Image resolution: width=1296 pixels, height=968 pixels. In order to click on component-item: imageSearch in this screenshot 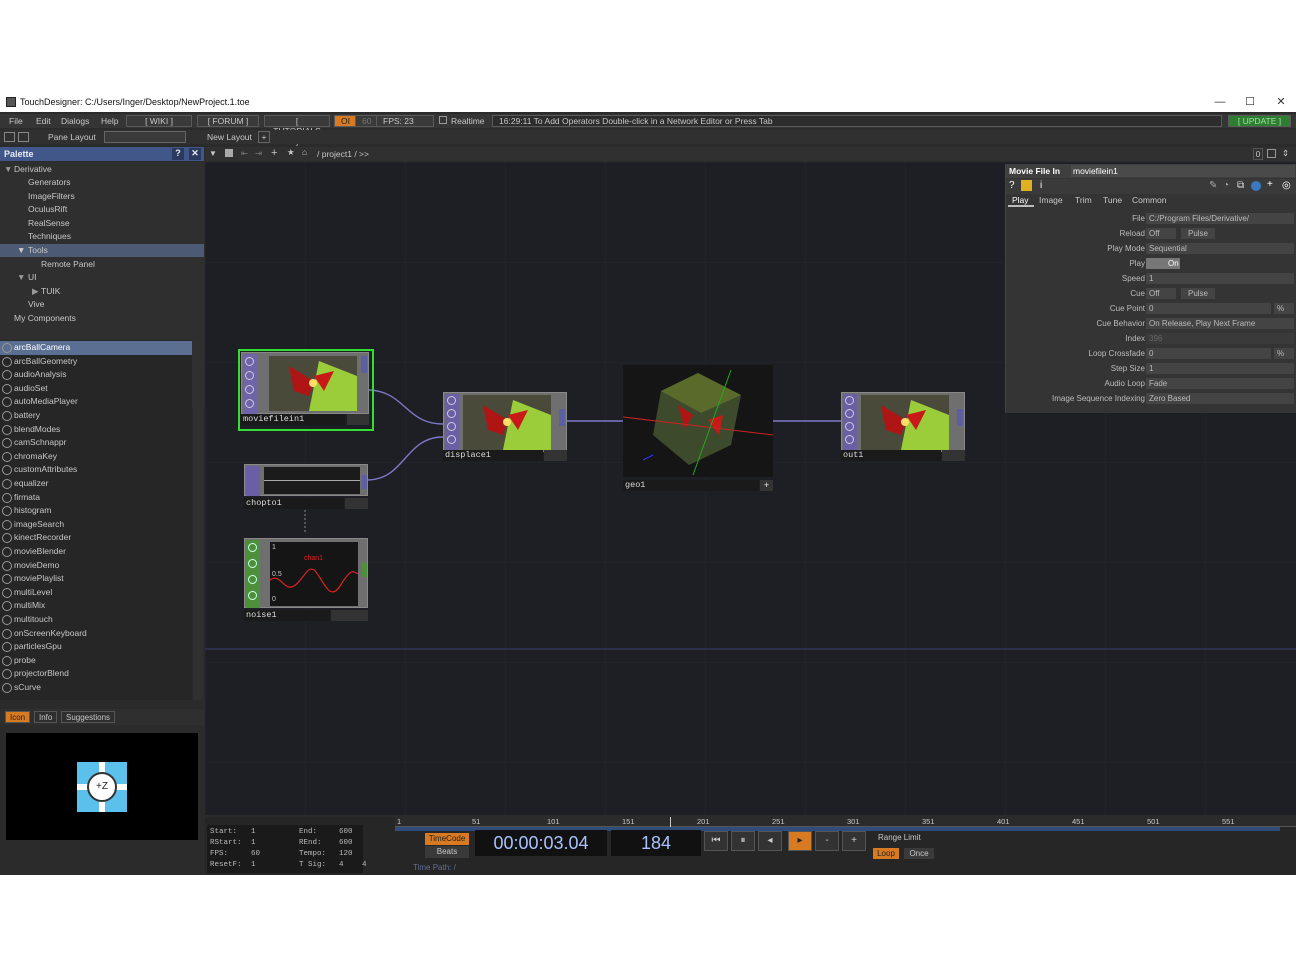, I will do `click(96, 525)`.